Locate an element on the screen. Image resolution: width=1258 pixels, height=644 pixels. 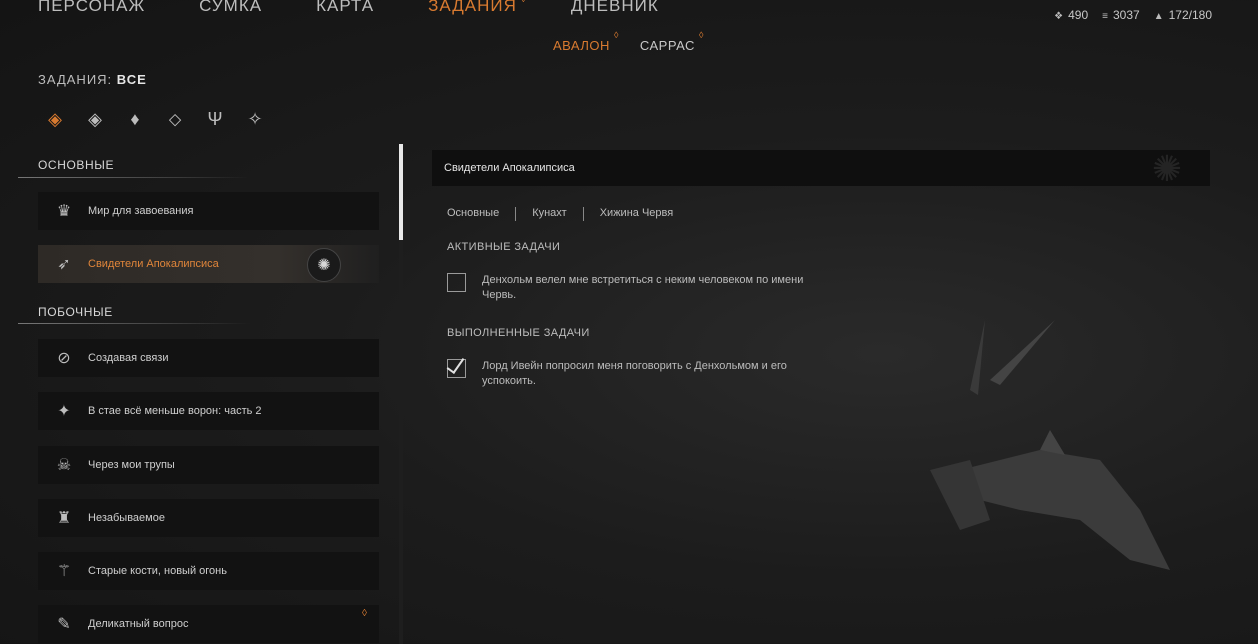
tab-map: КАРТА is located at coordinates (345, 8).